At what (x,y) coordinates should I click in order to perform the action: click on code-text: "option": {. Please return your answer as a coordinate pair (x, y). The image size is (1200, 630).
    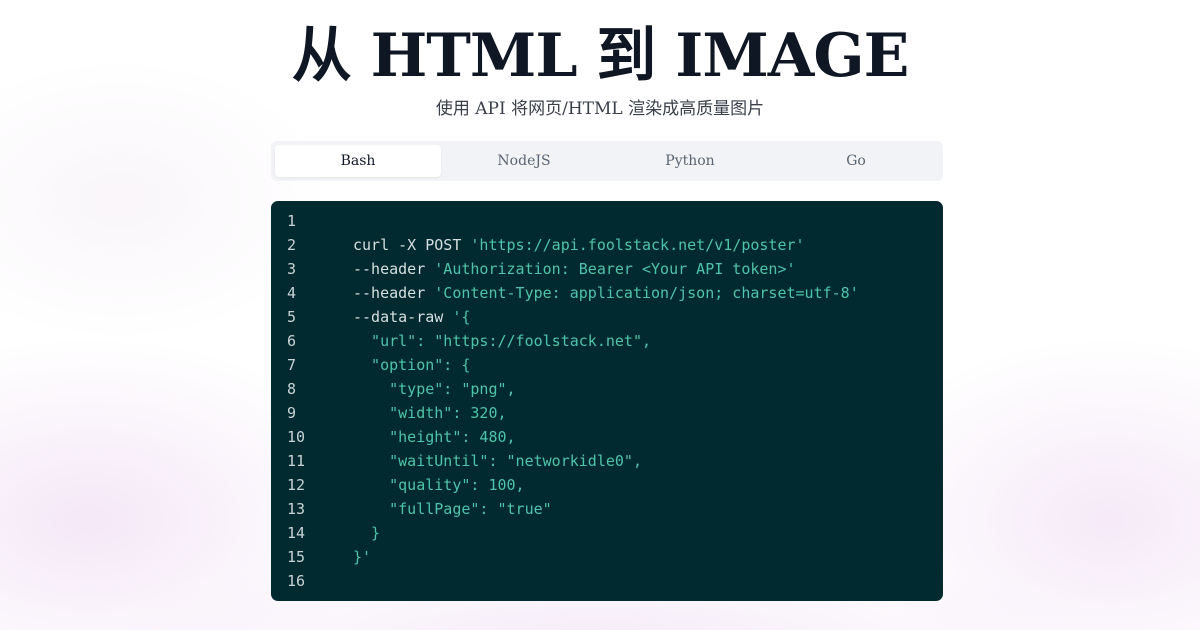
    Looking at the image, I should click on (392, 365).